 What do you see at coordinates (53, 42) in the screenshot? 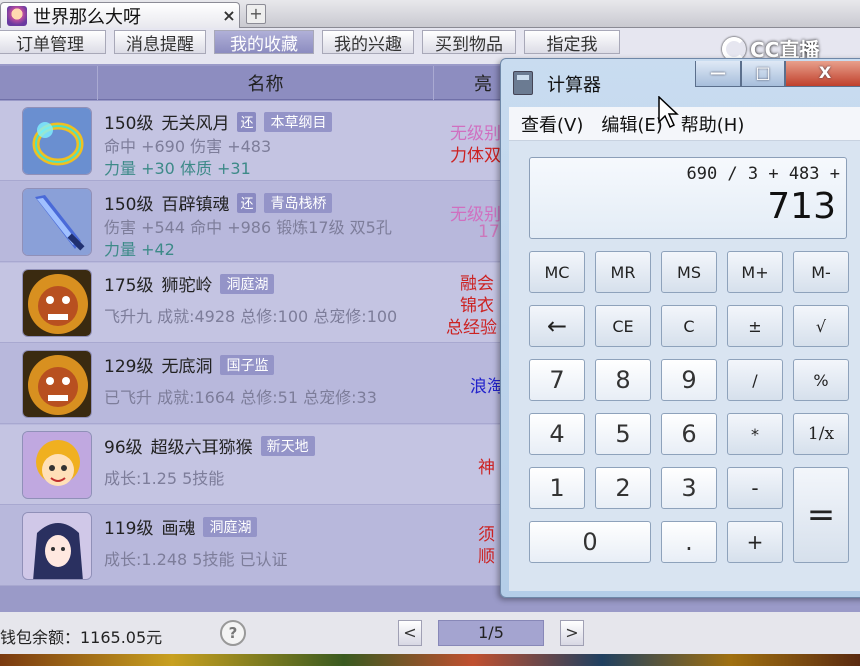
I see `nav-orders: 订单管理` at bounding box center [53, 42].